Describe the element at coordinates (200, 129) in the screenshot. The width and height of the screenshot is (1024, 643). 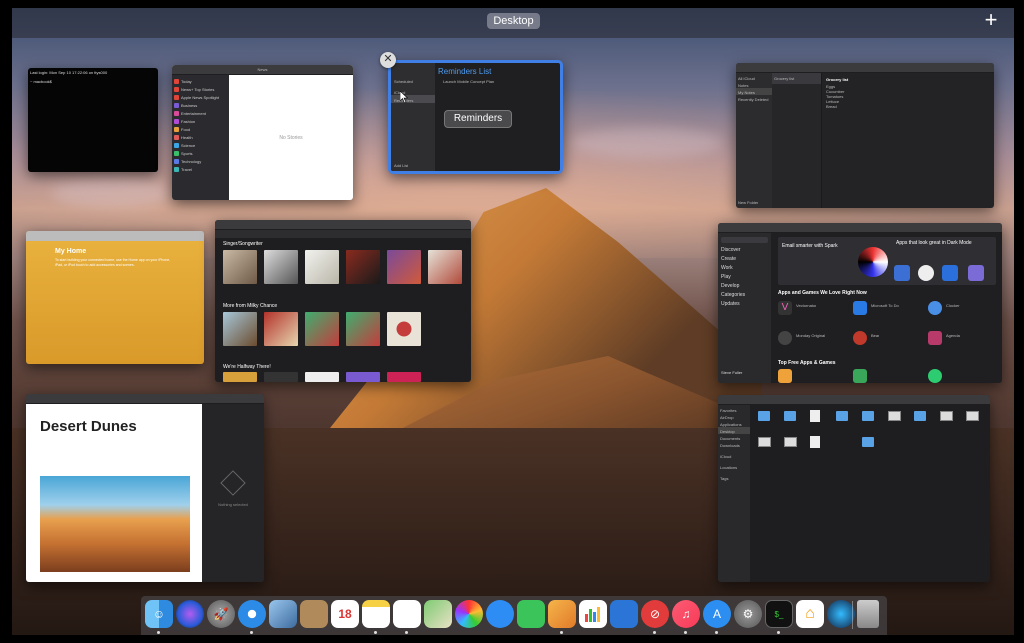
I see `news-sidebar-item: Food` at that location.